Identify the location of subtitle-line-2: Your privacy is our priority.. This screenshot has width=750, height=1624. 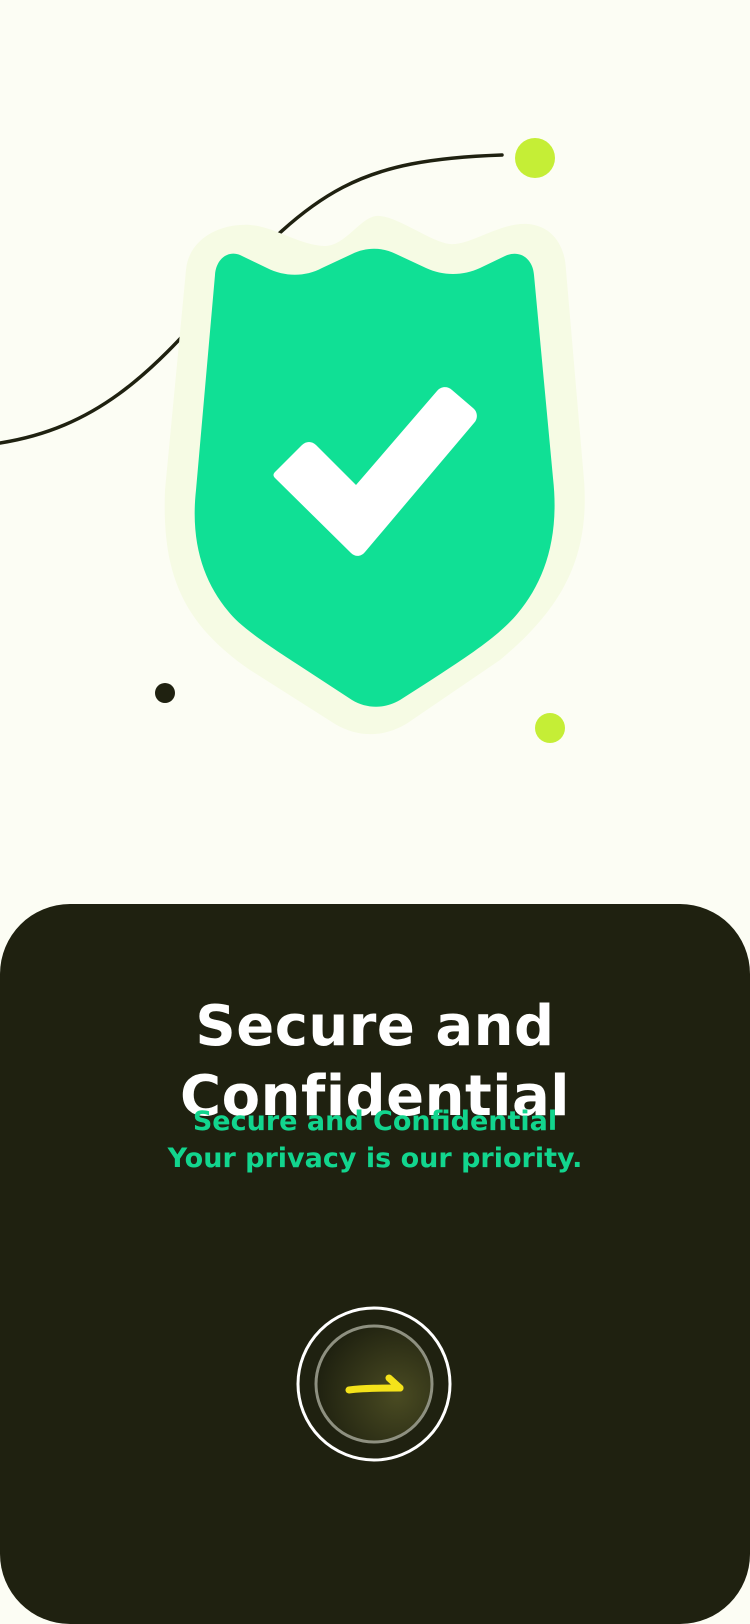
(375, 1158).